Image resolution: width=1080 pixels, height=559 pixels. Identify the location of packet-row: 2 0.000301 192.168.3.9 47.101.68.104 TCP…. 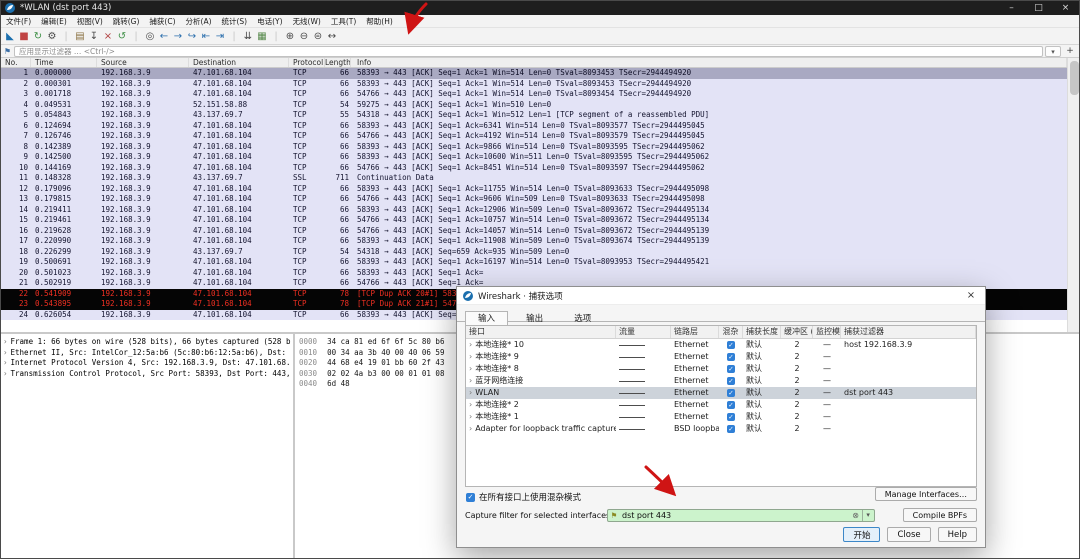
(534, 83).